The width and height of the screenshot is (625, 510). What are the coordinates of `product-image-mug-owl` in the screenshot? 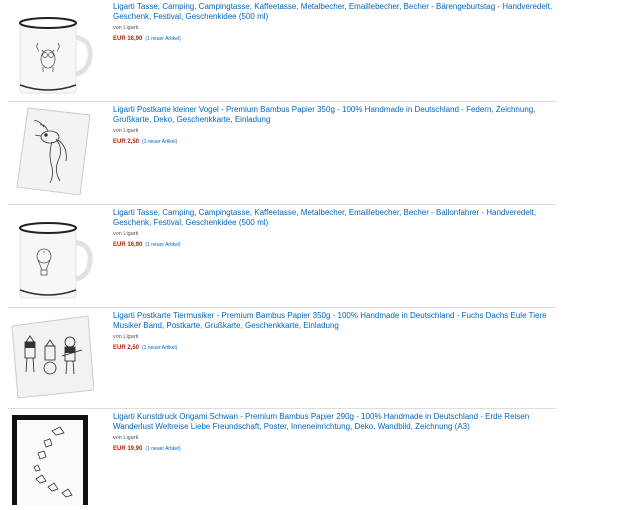 It's located at (51, 48).